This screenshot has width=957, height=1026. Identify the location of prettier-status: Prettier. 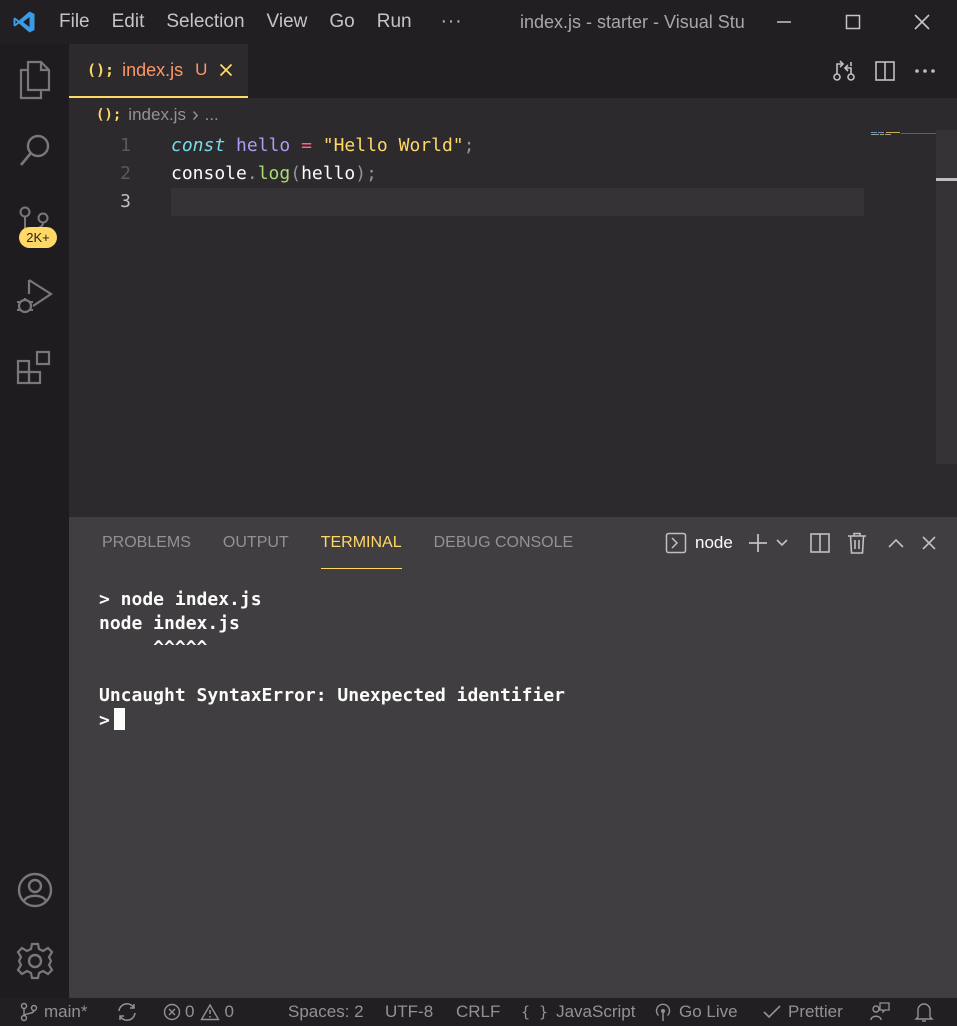
(802, 1012).